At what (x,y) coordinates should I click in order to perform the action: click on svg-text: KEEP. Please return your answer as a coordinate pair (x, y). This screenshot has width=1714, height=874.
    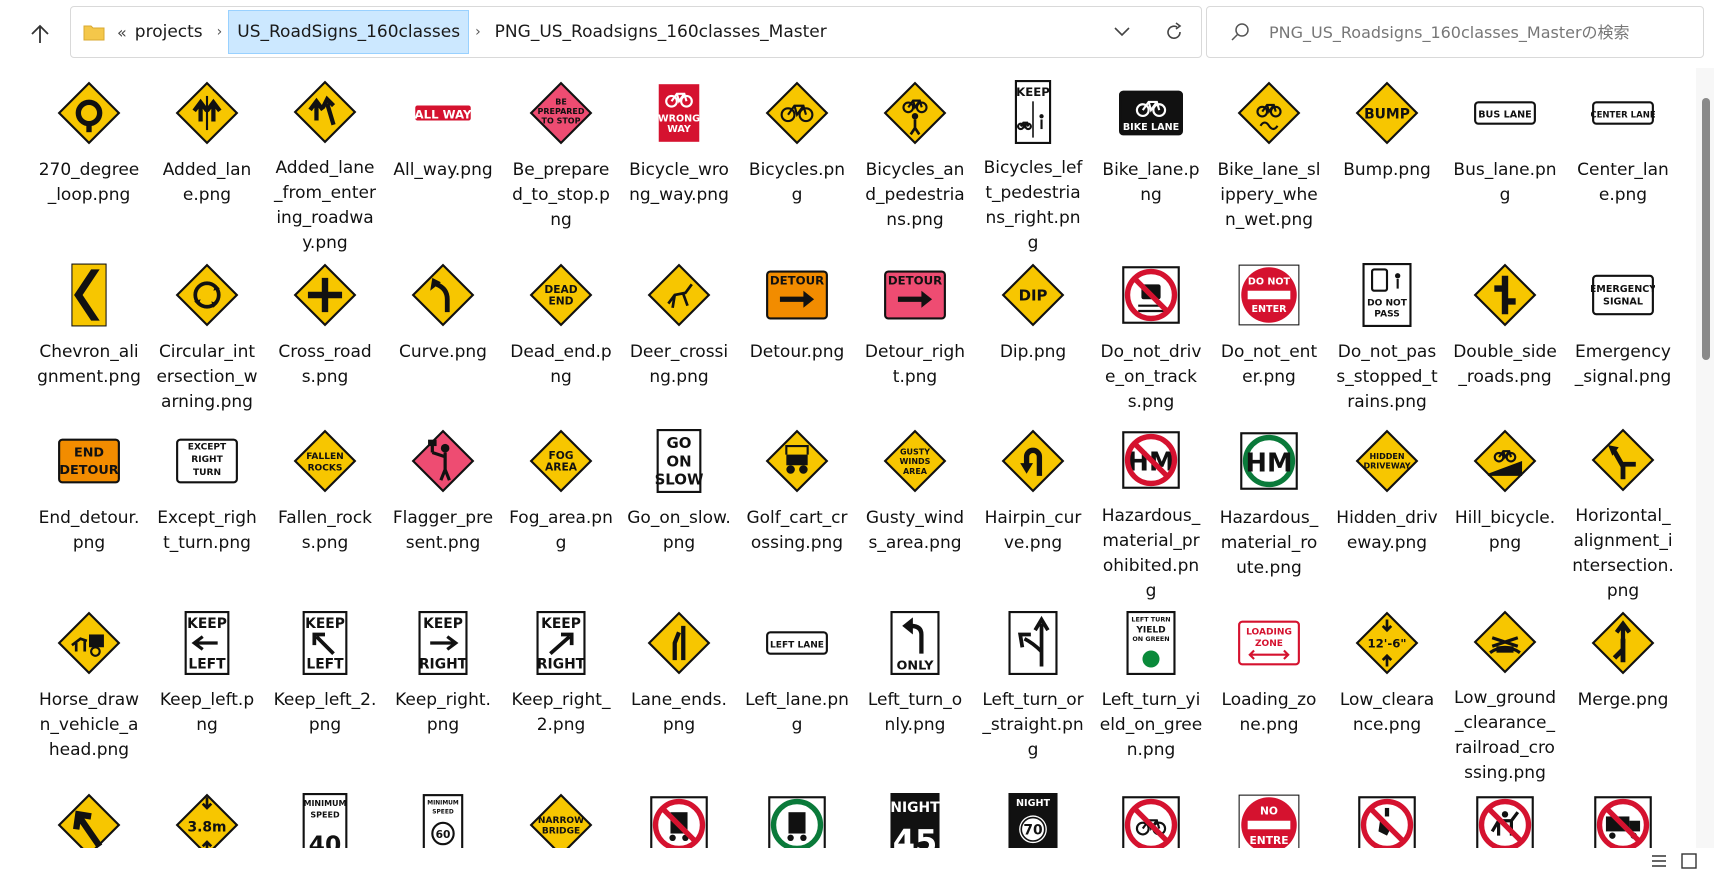
    Looking at the image, I should click on (325, 624).